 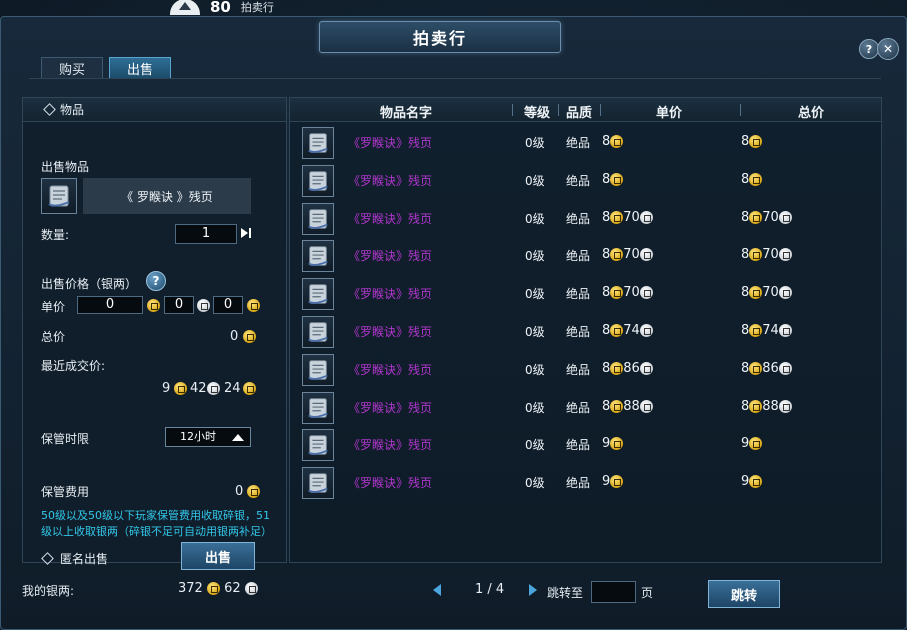 What do you see at coordinates (455, 78) in the screenshot?
I see `tab-divider` at bounding box center [455, 78].